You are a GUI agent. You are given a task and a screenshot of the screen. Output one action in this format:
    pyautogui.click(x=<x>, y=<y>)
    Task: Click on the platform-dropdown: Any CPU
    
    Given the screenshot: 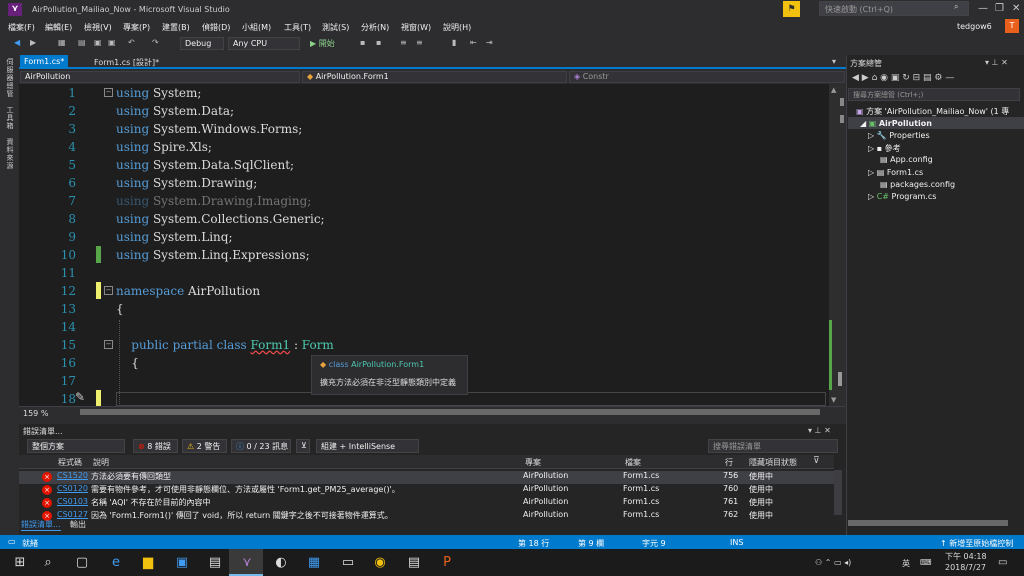 What is the action you would take?
    pyautogui.click(x=264, y=43)
    